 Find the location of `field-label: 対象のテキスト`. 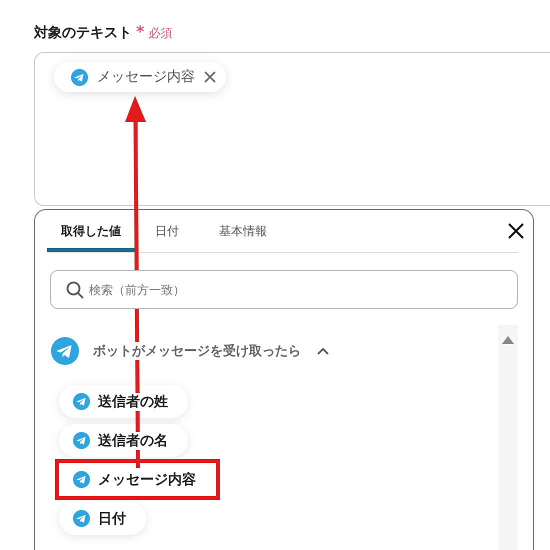

field-label: 対象のテキスト is located at coordinates (83, 33).